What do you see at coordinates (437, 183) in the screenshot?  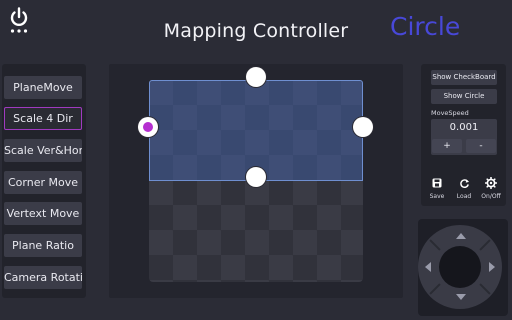 I see `save-icon` at bounding box center [437, 183].